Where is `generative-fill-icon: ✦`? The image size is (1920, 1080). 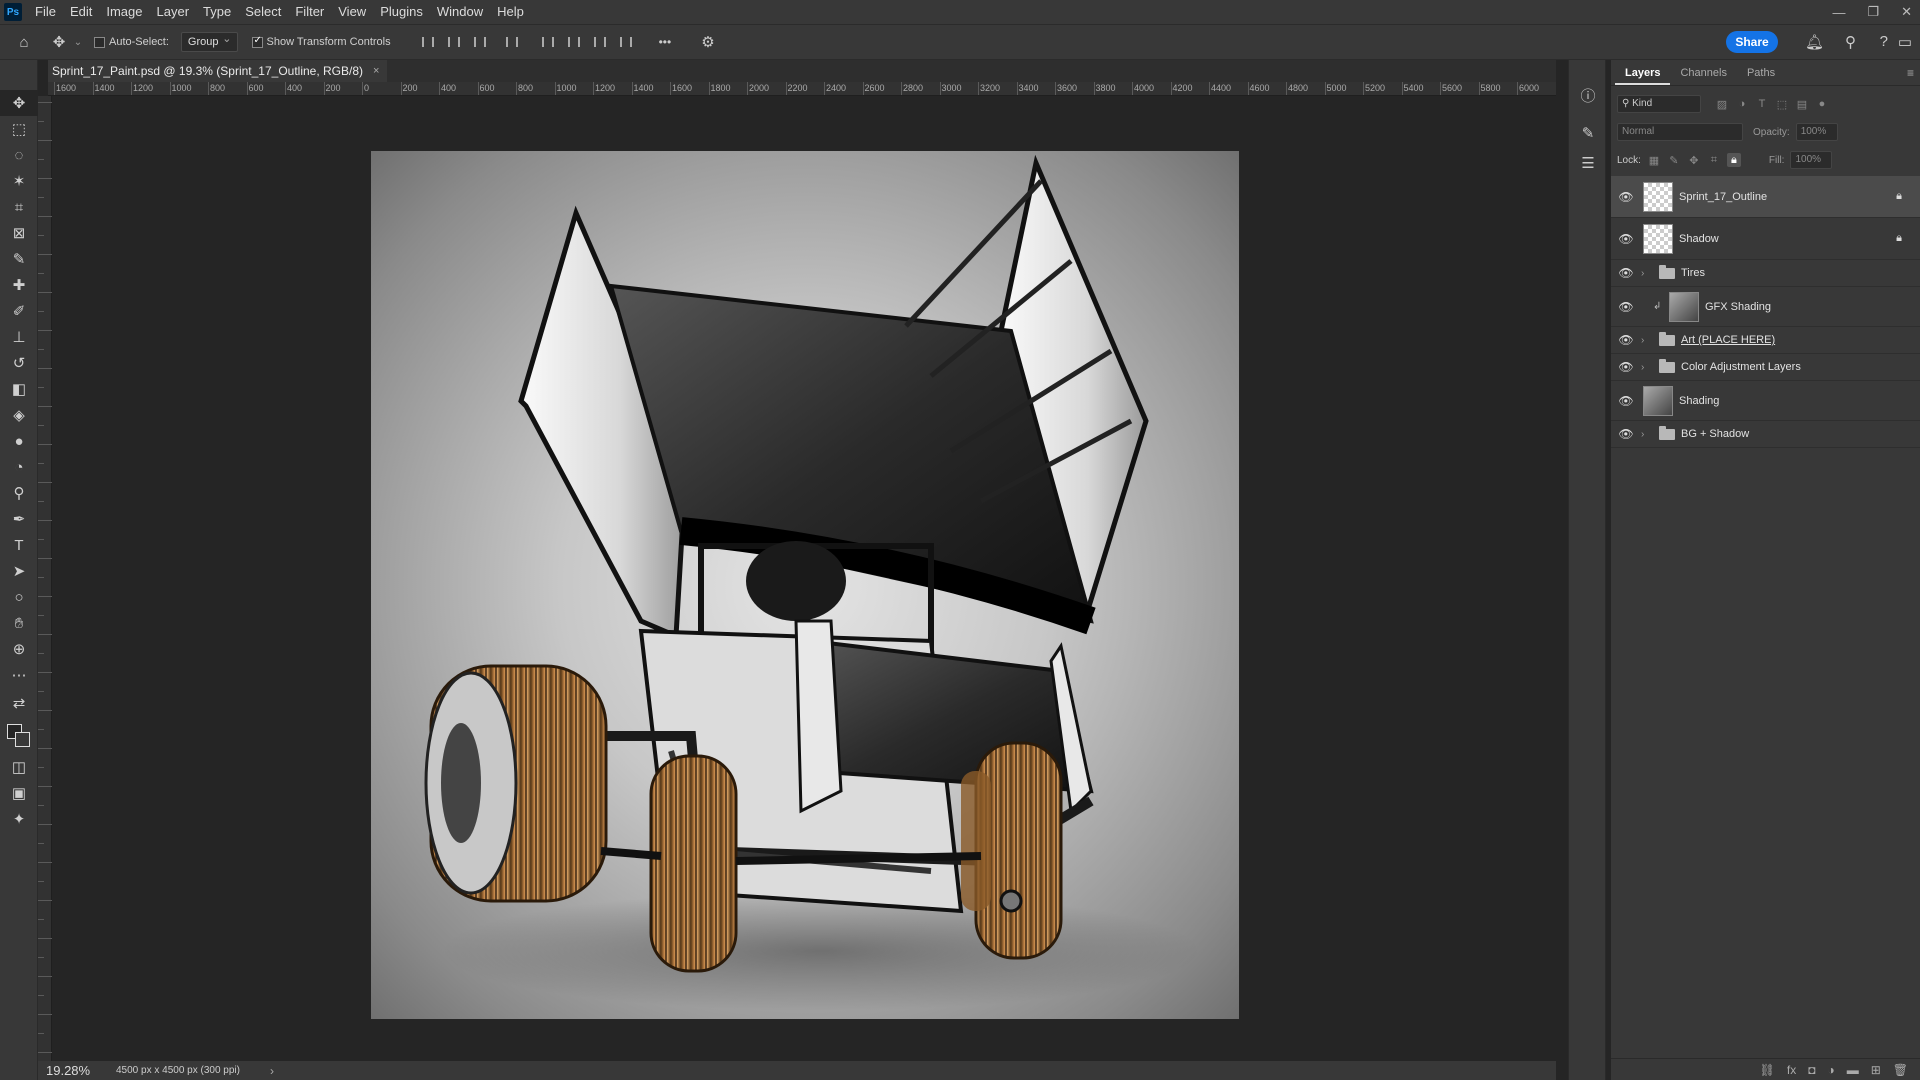
generative-fill-icon: ✦ is located at coordinates (19, 819).